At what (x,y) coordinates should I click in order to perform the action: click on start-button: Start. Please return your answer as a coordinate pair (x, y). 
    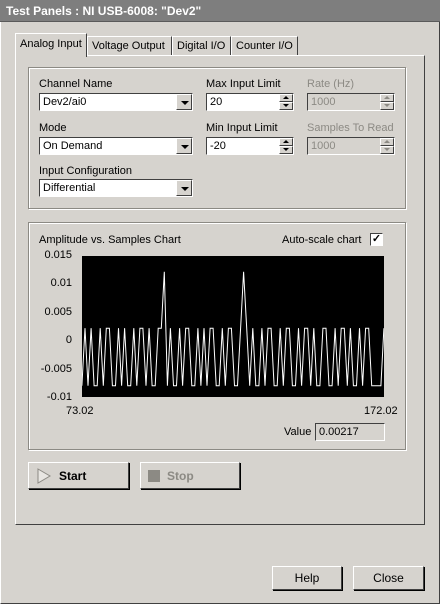
    Looking at the image, I should click on (78, 475).